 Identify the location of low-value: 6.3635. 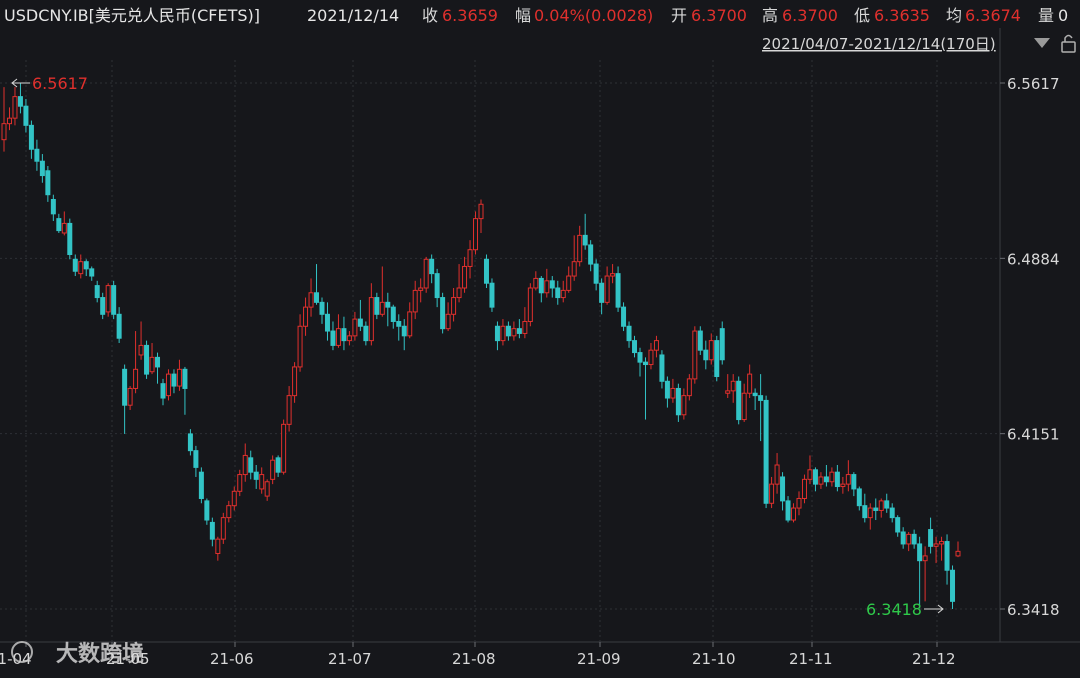
(902, 15).